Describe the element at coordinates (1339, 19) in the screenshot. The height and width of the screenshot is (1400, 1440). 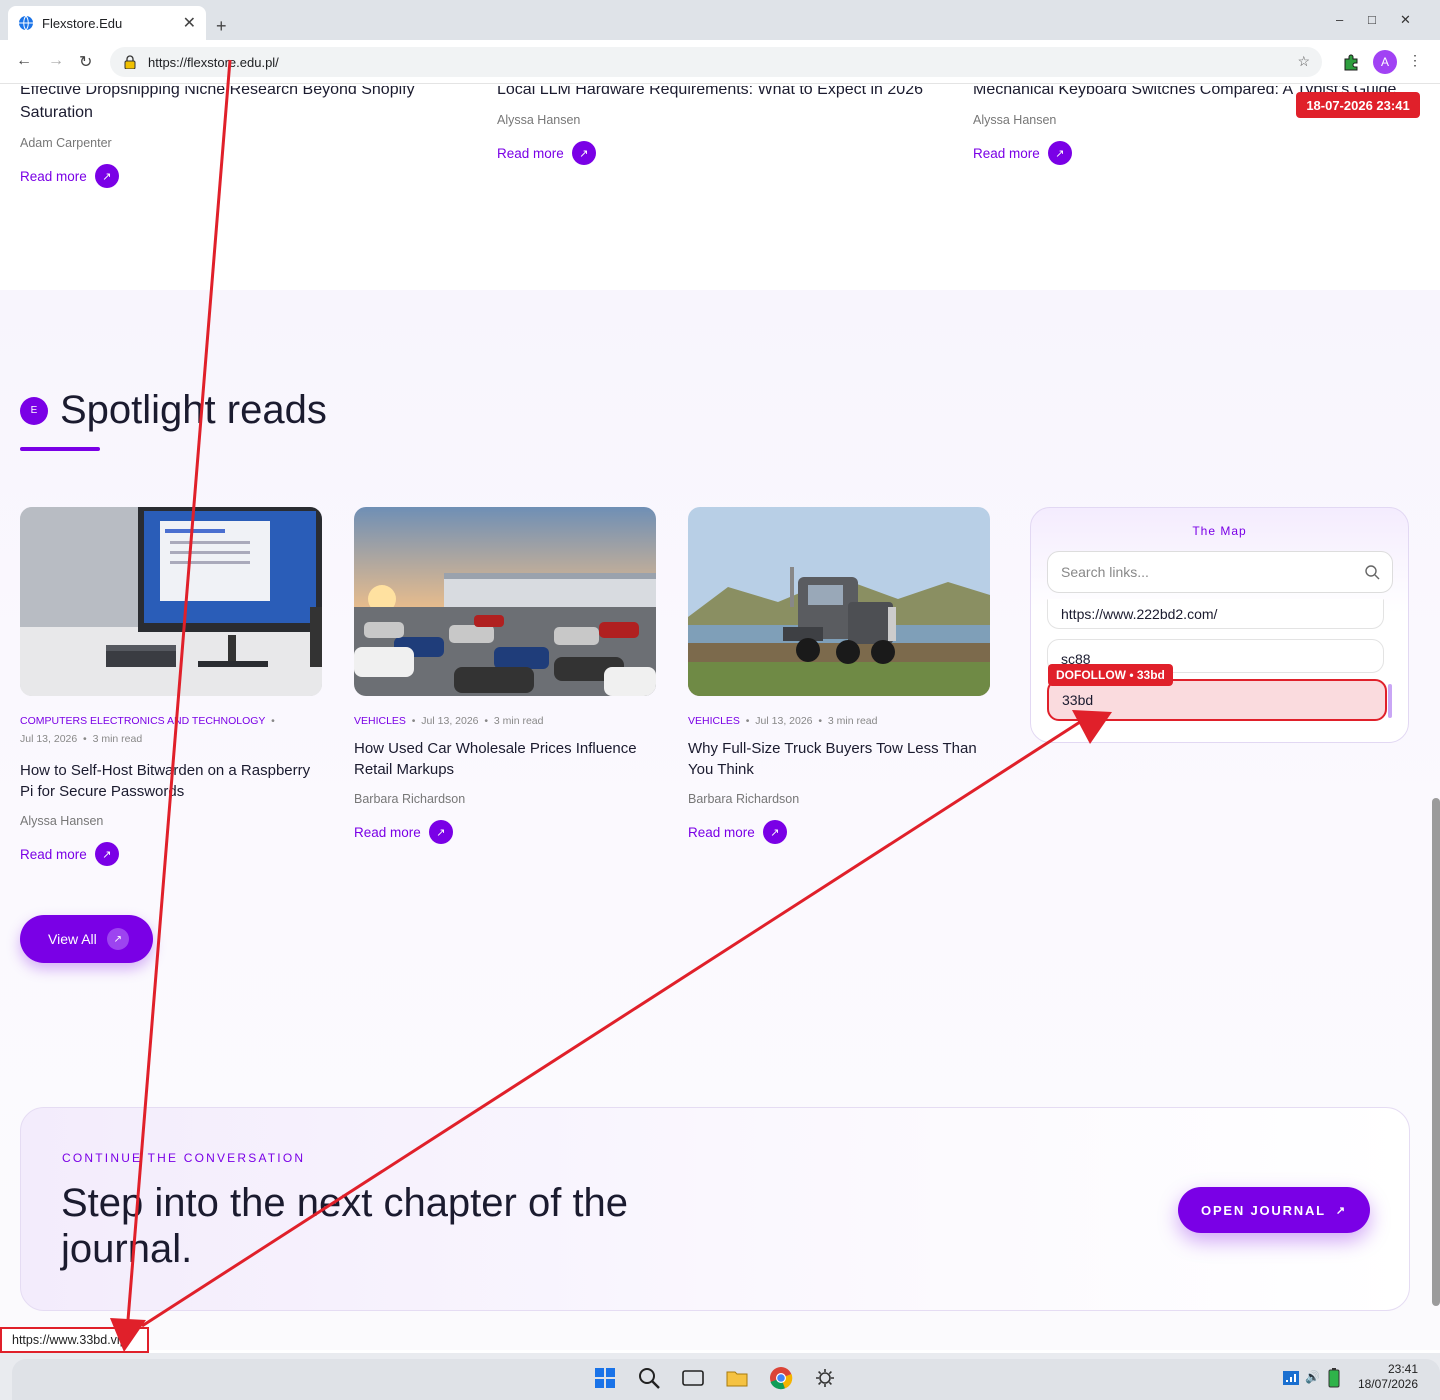
I see `minimize-icon: –` at that location.